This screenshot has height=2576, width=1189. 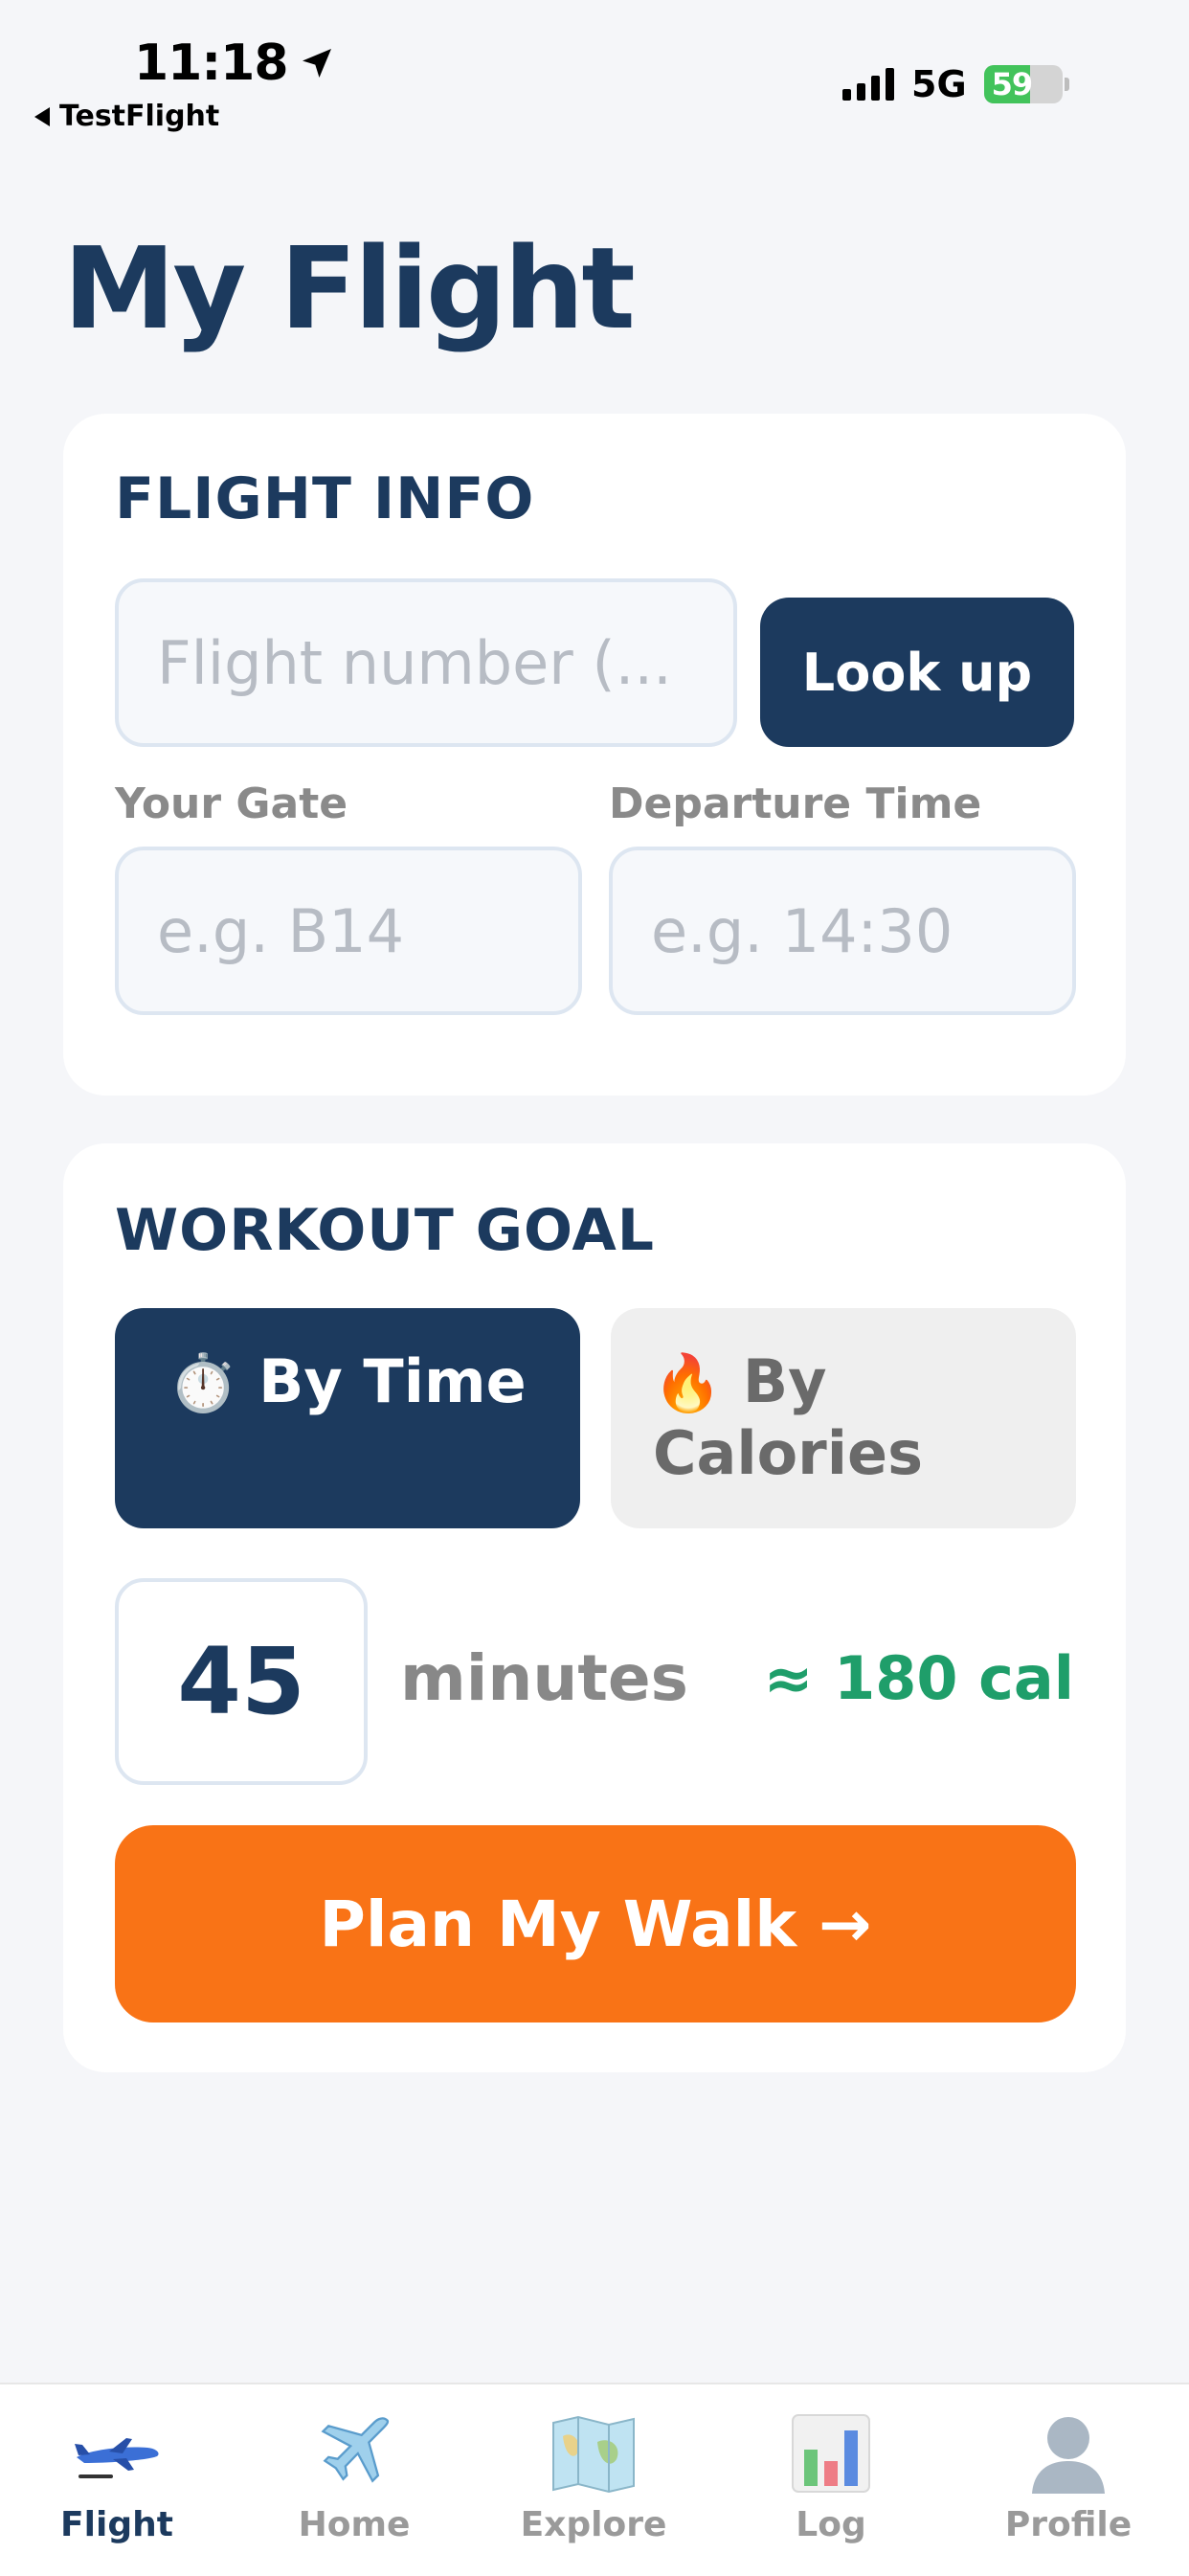 I want to click on person-silhouette-icon, so click(x=1068, y=2453).